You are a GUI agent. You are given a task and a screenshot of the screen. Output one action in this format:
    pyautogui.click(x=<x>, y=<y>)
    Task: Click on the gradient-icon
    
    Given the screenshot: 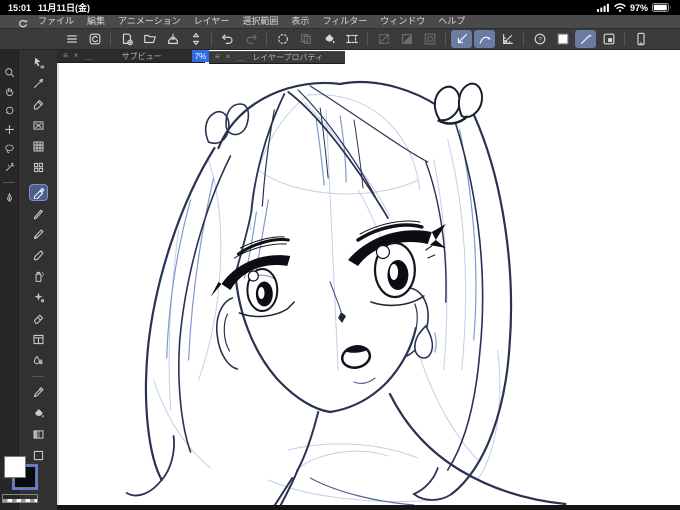 What is the action you would take?
    pyautogui.click(x=38, y=434)
    